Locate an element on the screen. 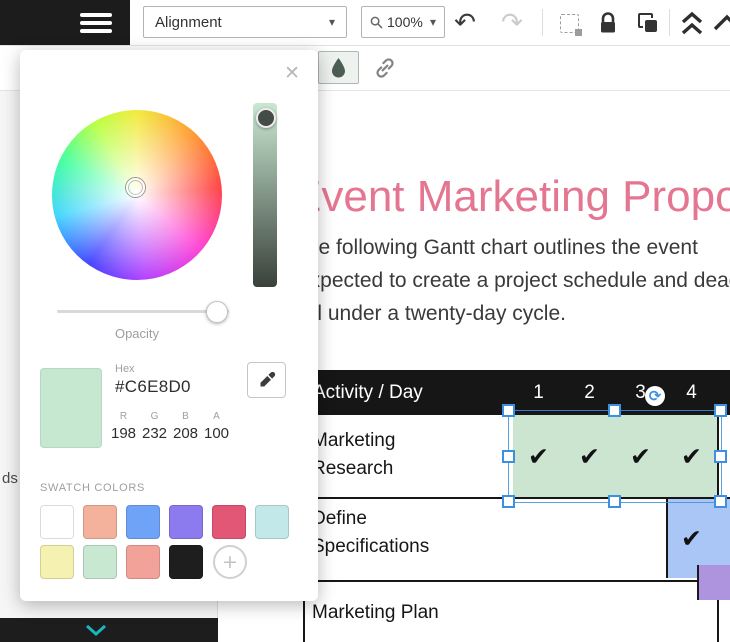 Image resolution: width=730 pixels, height=642 pixels. hex-label: Hex is located at coordinates (125, 369).